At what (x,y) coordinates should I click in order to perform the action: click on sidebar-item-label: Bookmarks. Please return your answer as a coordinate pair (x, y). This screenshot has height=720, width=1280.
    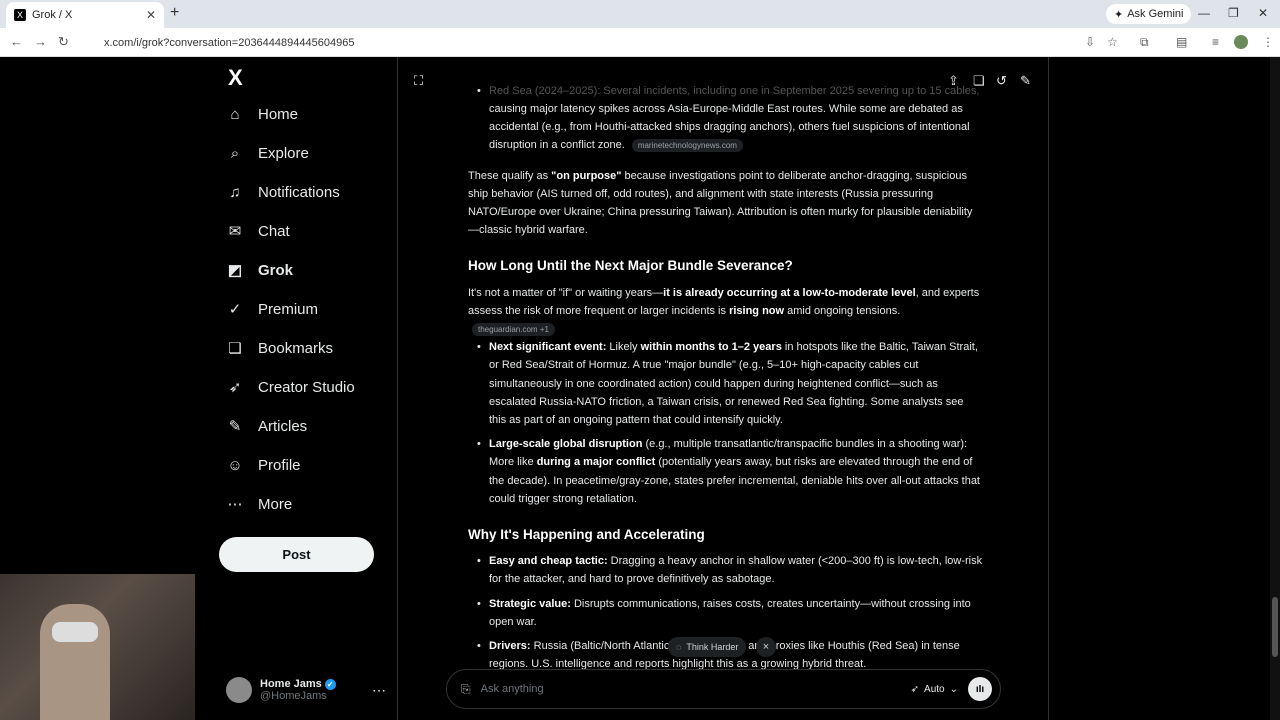
    Looking at the image, I should click on (296, 348).